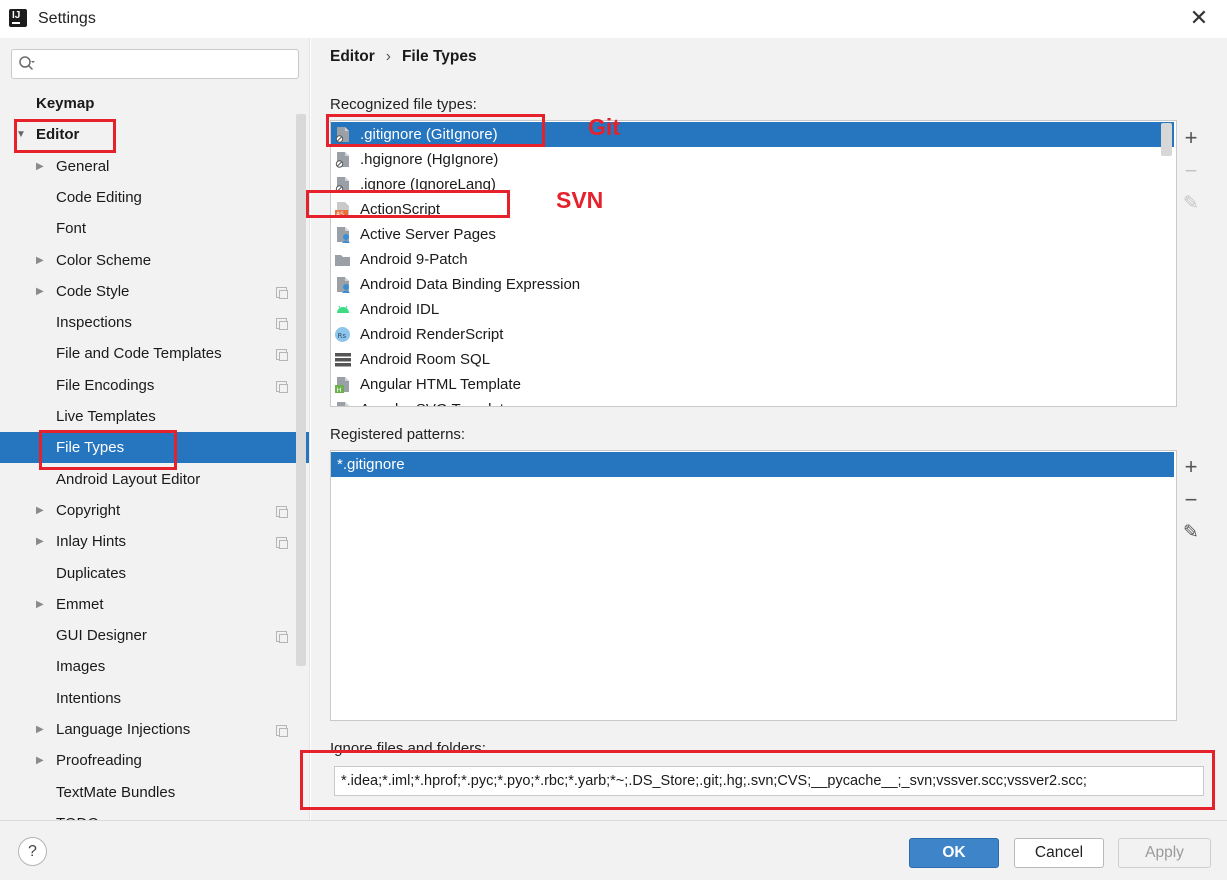 This screenshot has width=1227, height=880. Describe the element at coordinates (753, 309) in the screenshot. I see `file-type-row: Android IDL` at that location.